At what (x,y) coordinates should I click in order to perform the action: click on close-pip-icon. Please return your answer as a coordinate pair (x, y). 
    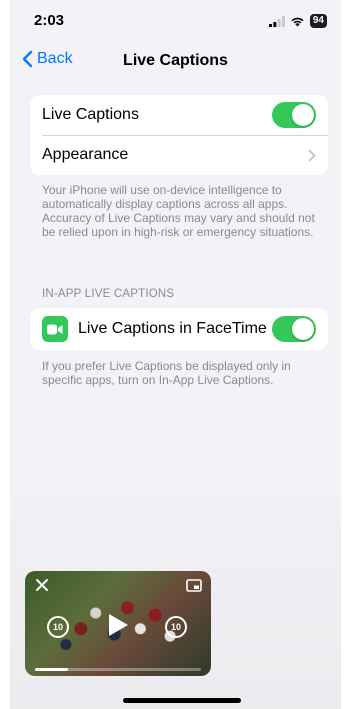
    Looking at the image, I should click on (42, 585).